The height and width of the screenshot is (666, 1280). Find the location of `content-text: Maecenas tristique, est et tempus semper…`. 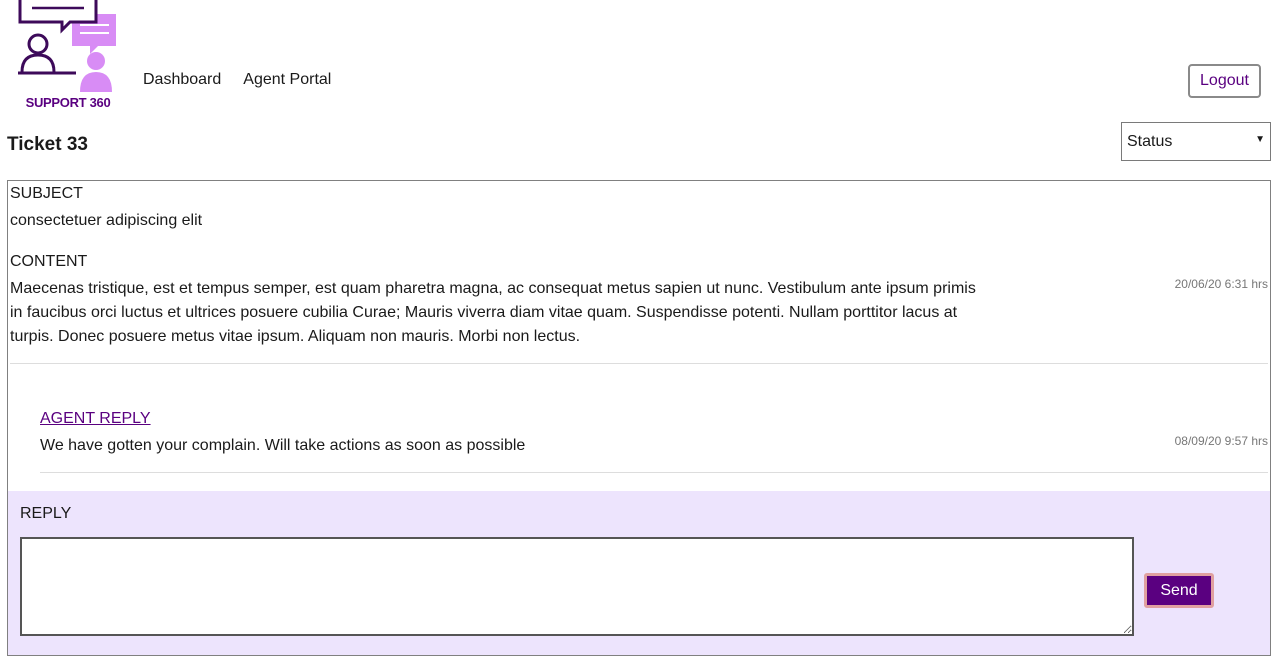

content-text: Maecenas tristique, est et tempus semper… is located at coordinates (493, 312).